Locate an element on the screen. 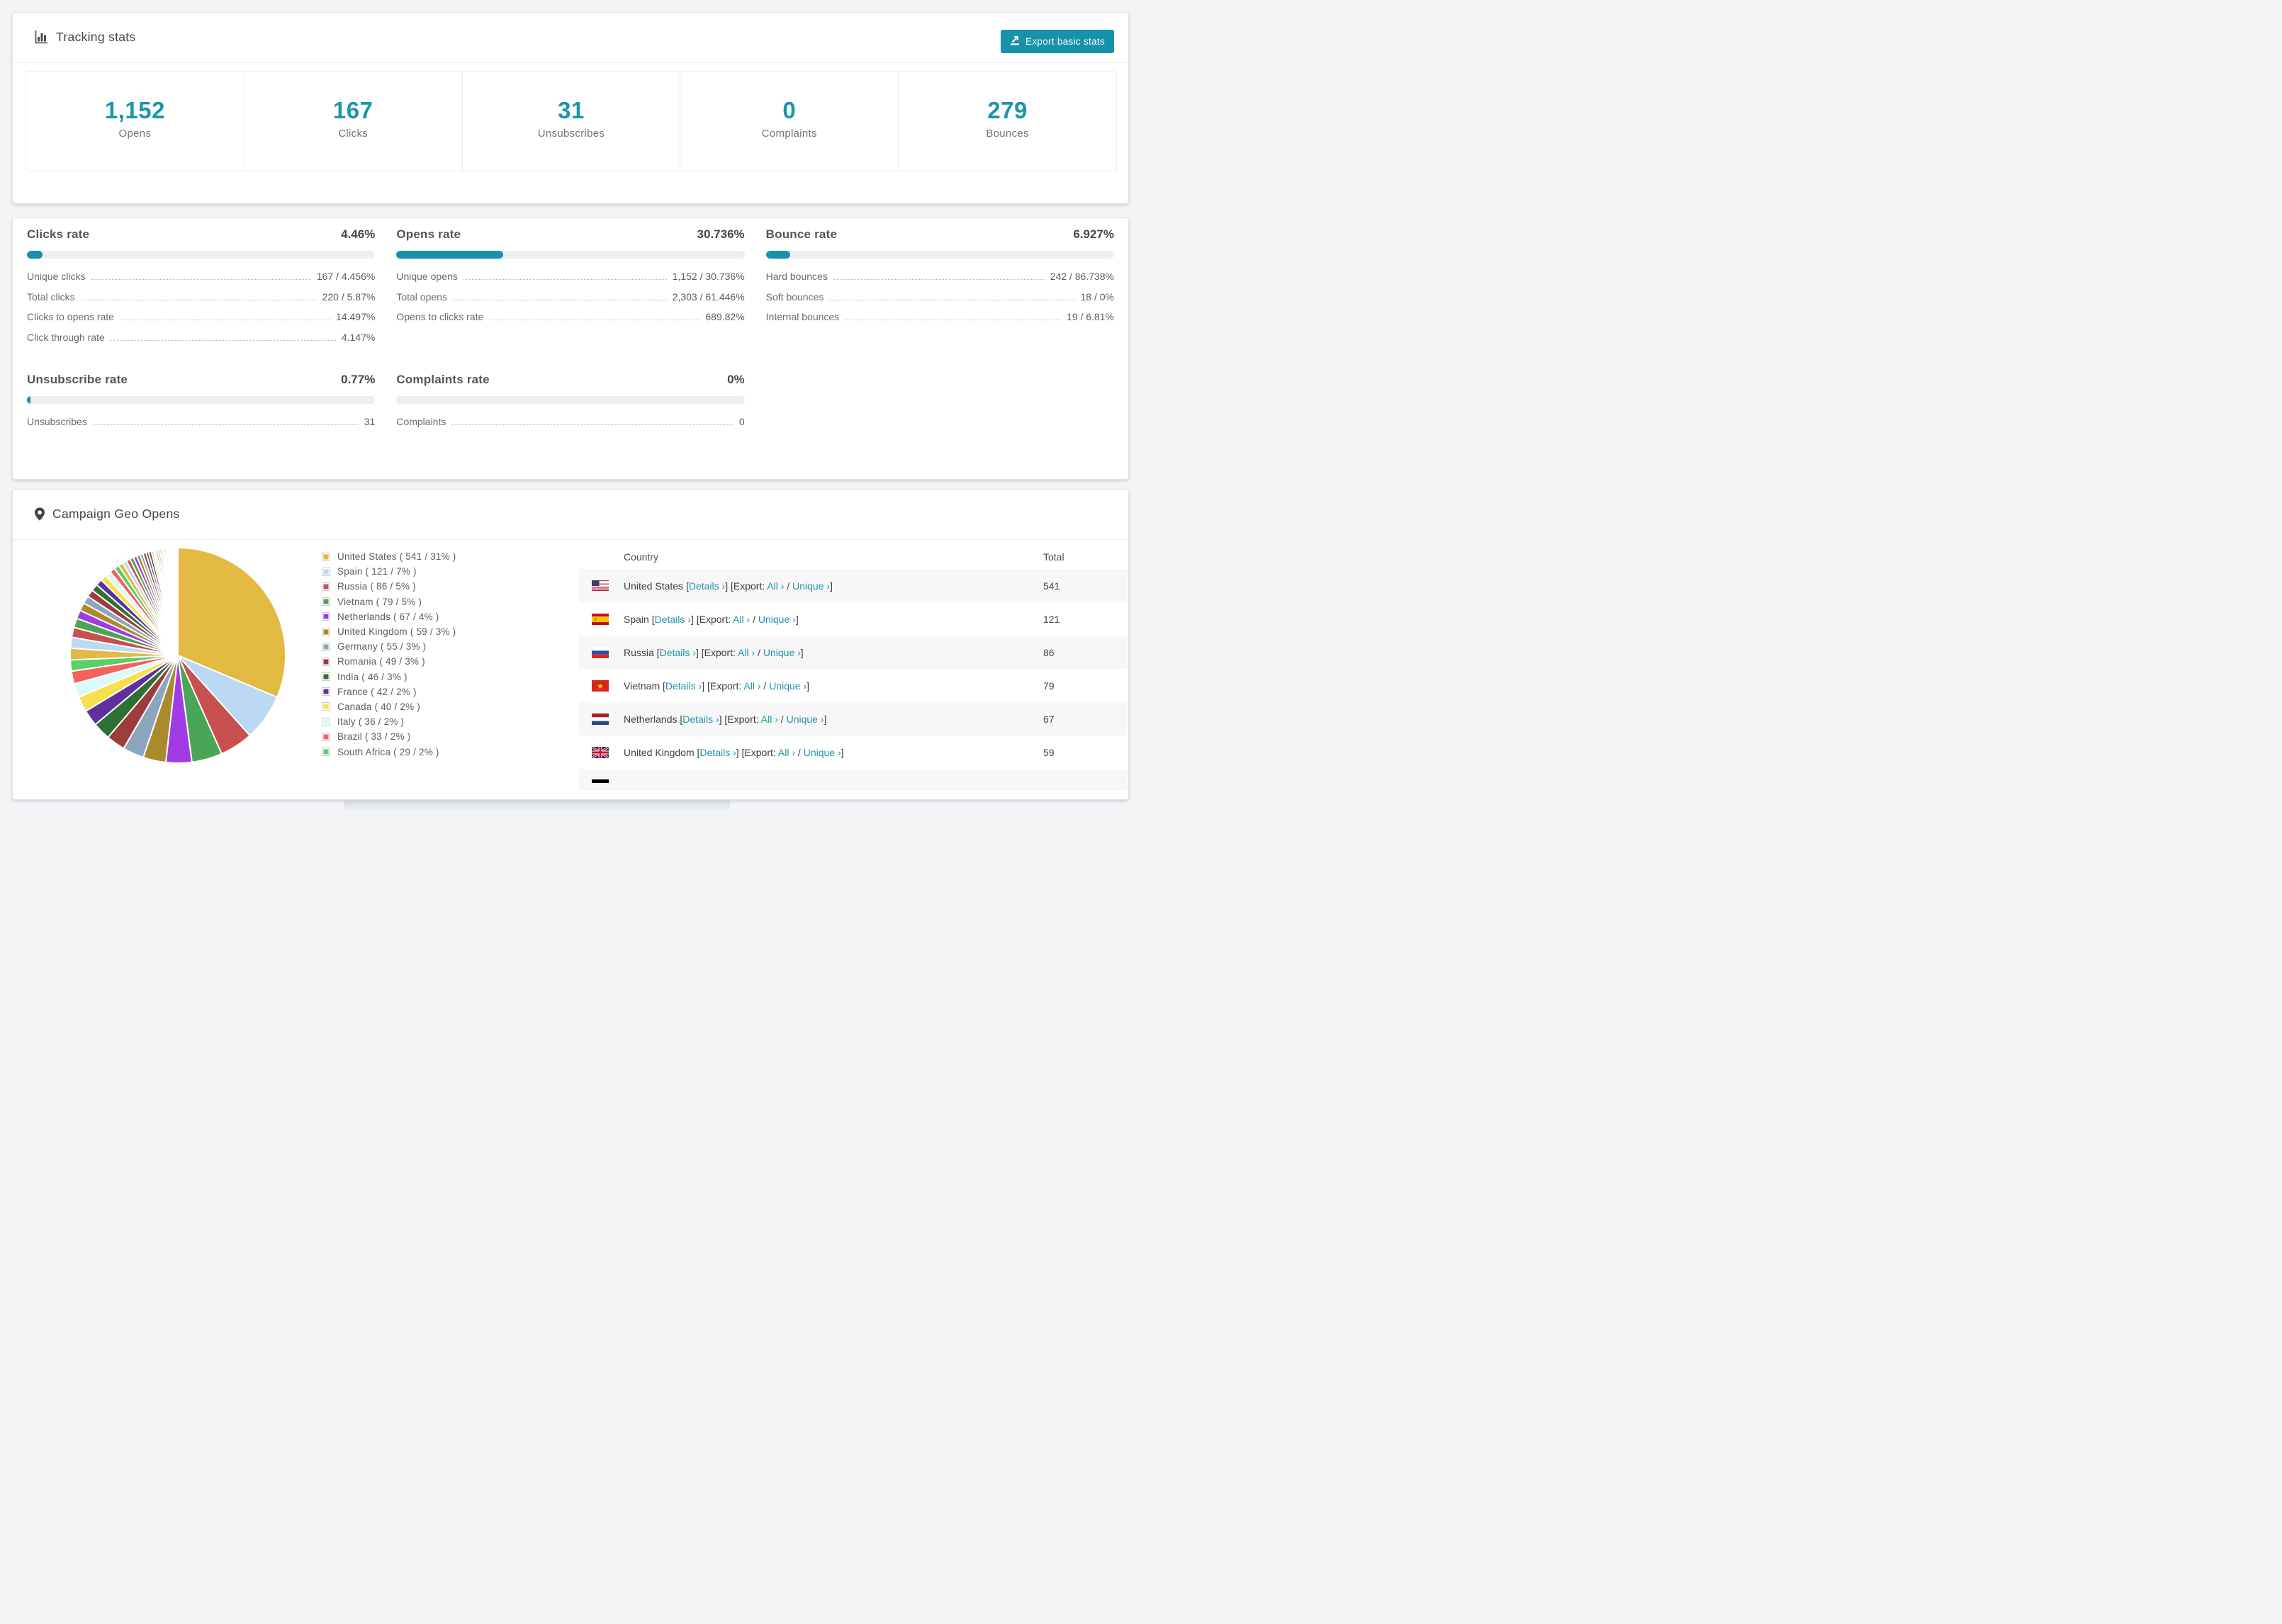 This screenshot has width=2282, height=1624. legend-item-canada: Canada ( 40 / 2% ) is located at coordinates (389, 706).